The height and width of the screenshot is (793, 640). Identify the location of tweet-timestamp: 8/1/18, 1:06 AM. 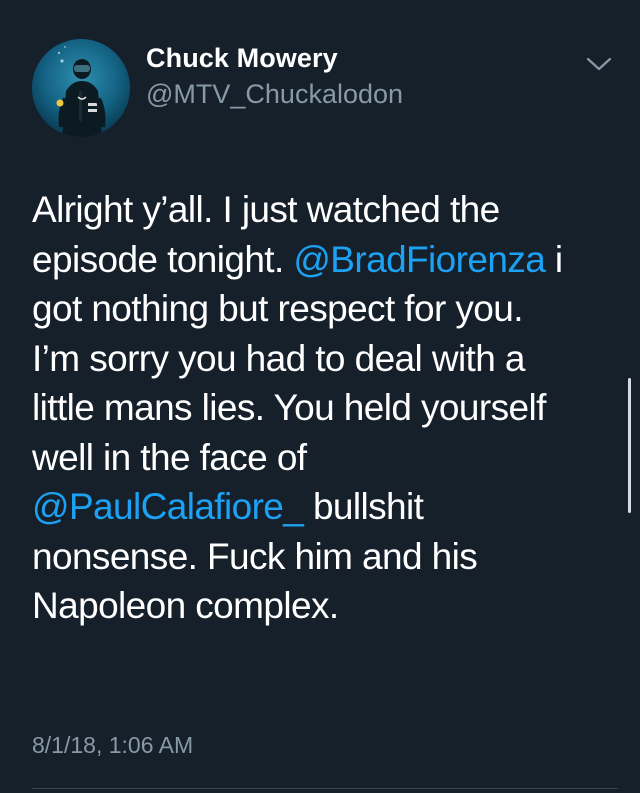
(112, 745).